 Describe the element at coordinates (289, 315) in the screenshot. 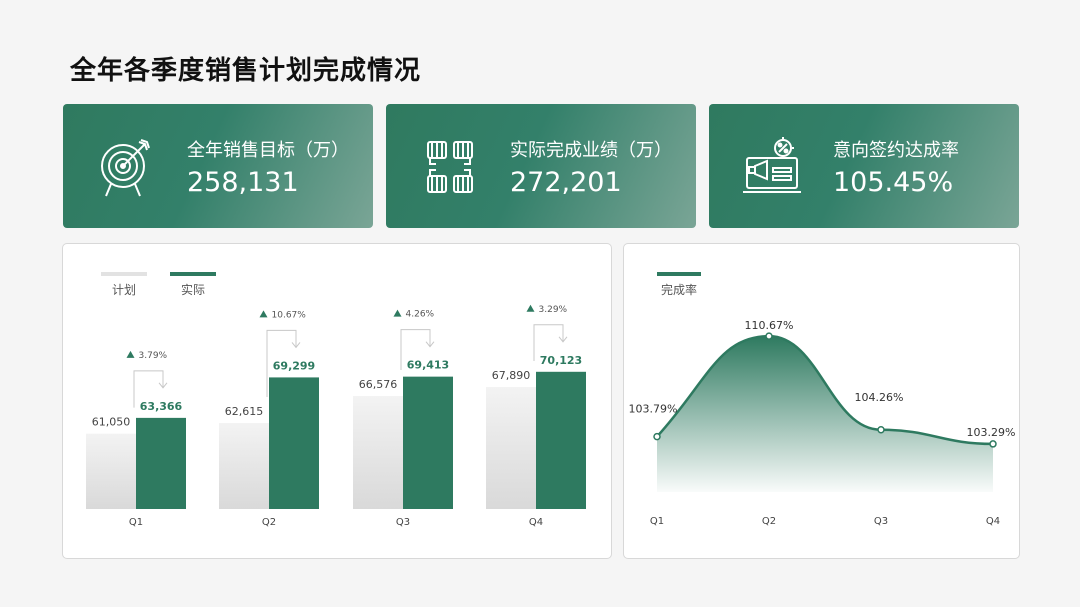

I see `growth-pct-label: 10.67%` at that location.